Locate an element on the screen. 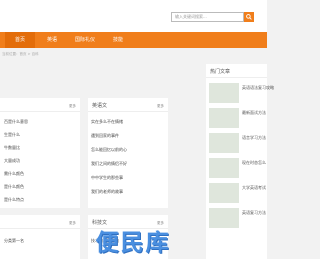 The width and height of the screenshot is (320, 259). nav-english: 英语 is located at coordinates (52, 40).